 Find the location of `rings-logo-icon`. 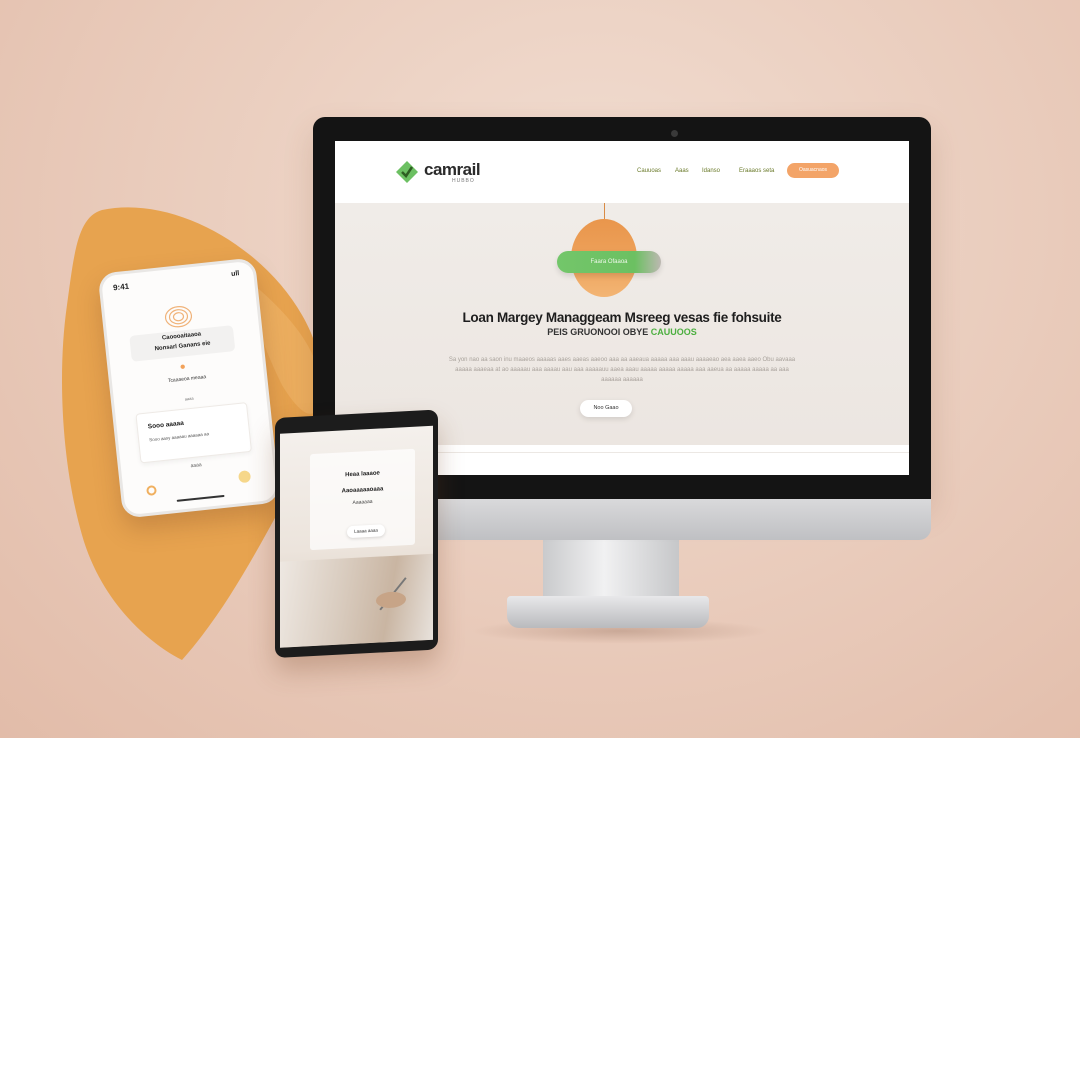

rings-logo-icon is located at coordinates (178, 317).